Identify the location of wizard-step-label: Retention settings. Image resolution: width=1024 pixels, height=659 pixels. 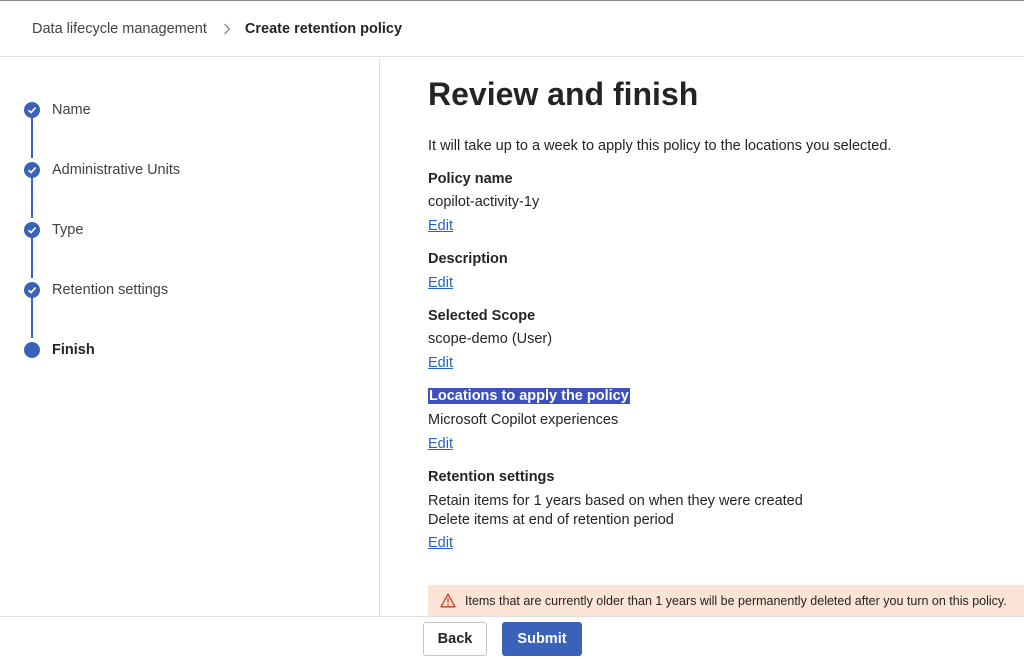
(110, 290).